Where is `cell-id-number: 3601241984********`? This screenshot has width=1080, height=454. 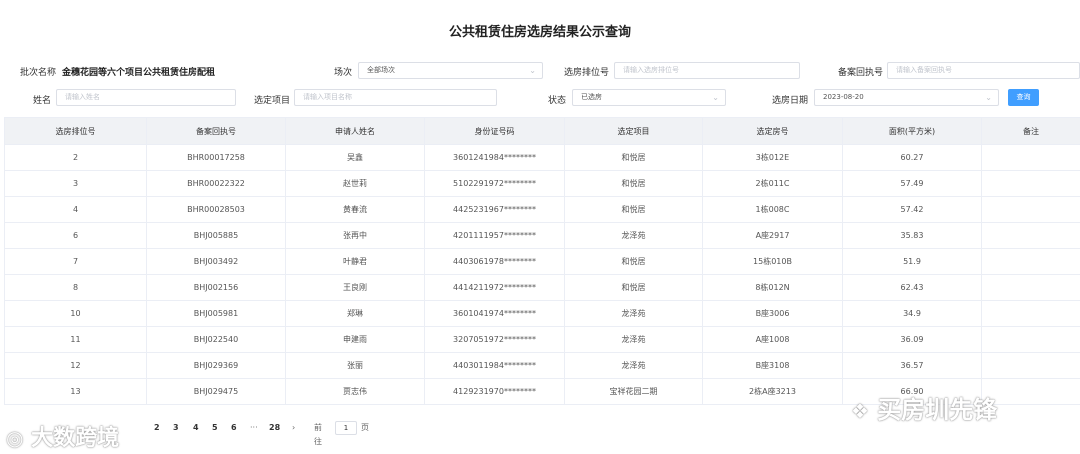
cell-id-number: 3601241984******** is located at coordinates (494, 157).